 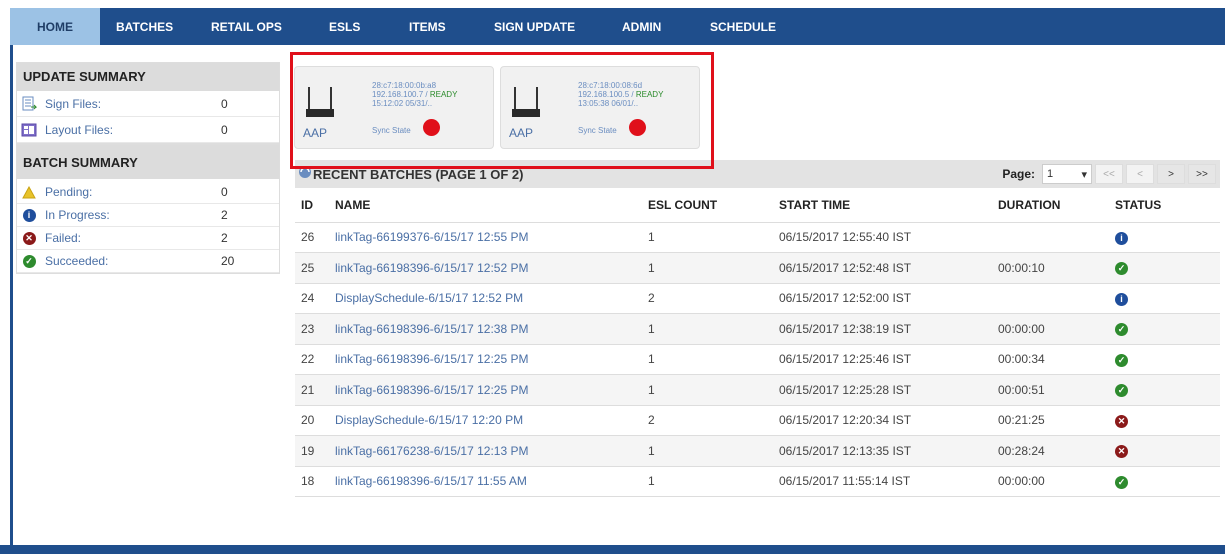 What do you see at coordinates (485, 298) in the screenshot?
I see `batch-name-link: DisplaySchedule-6/15/17 12:52 PM` at bounding box center [485, 298].